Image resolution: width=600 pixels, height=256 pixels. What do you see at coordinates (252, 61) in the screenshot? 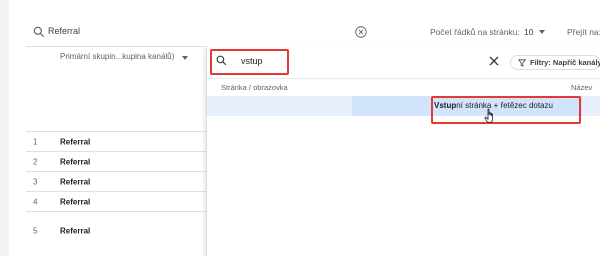
I see `dimension-search-input: vstup` at bounding box center [252, 61].